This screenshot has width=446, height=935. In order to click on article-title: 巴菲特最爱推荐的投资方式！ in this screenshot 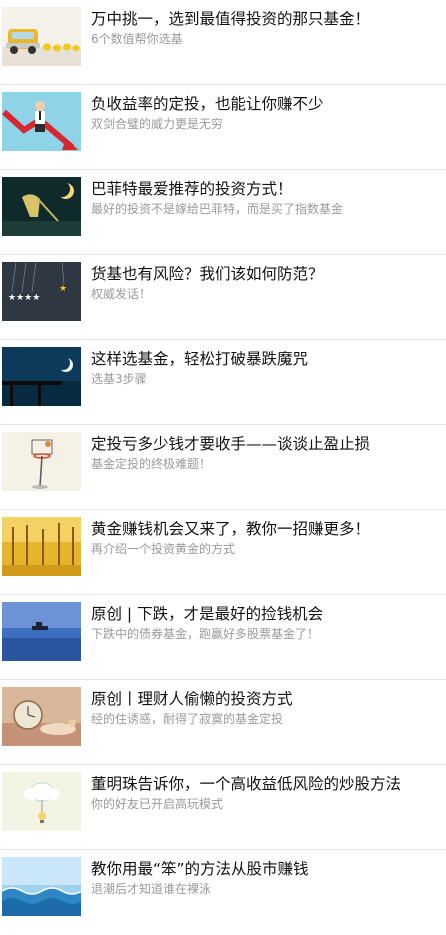, I will do `click(265, 189)`.